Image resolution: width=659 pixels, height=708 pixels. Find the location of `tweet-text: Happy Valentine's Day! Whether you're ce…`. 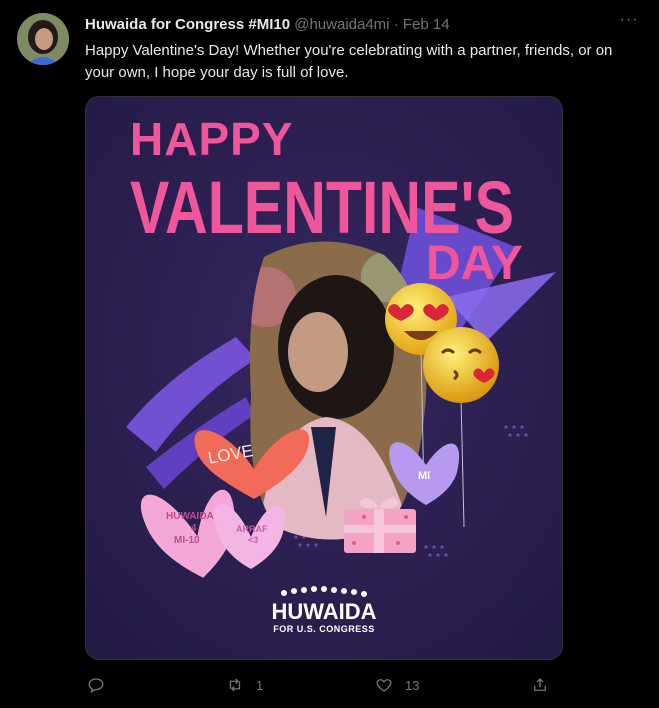

tweet-text: Happy Valentine's Day! Whether you're ce… is located at coordinates (349, 61).